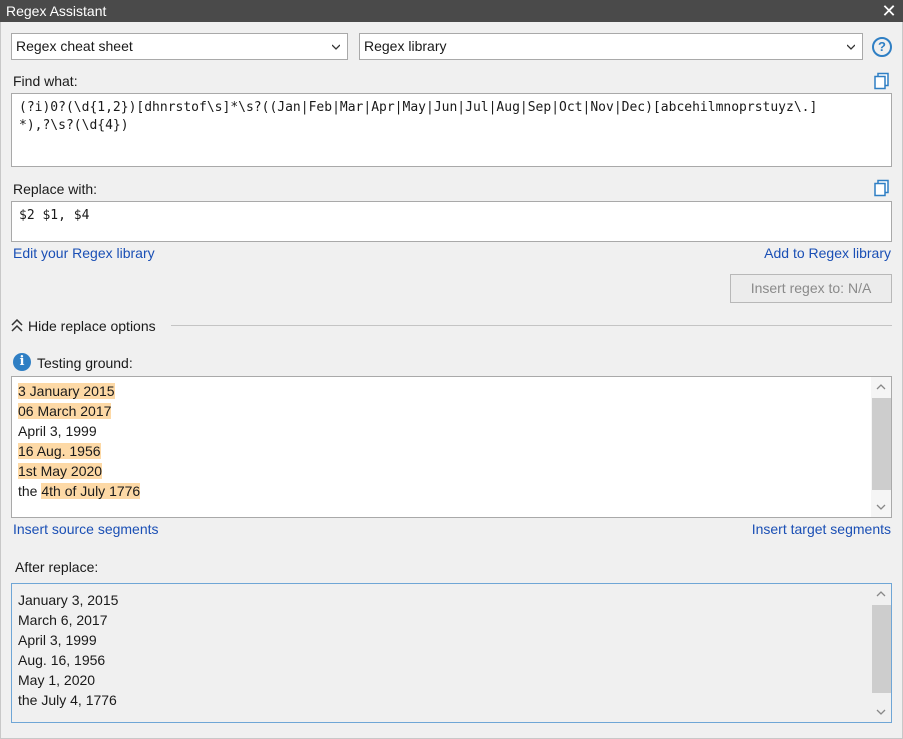 Image resolution: width=903 pixels, height=739 pixels. I want to click on testing-line: April 3, 1999, so click(57, 431).